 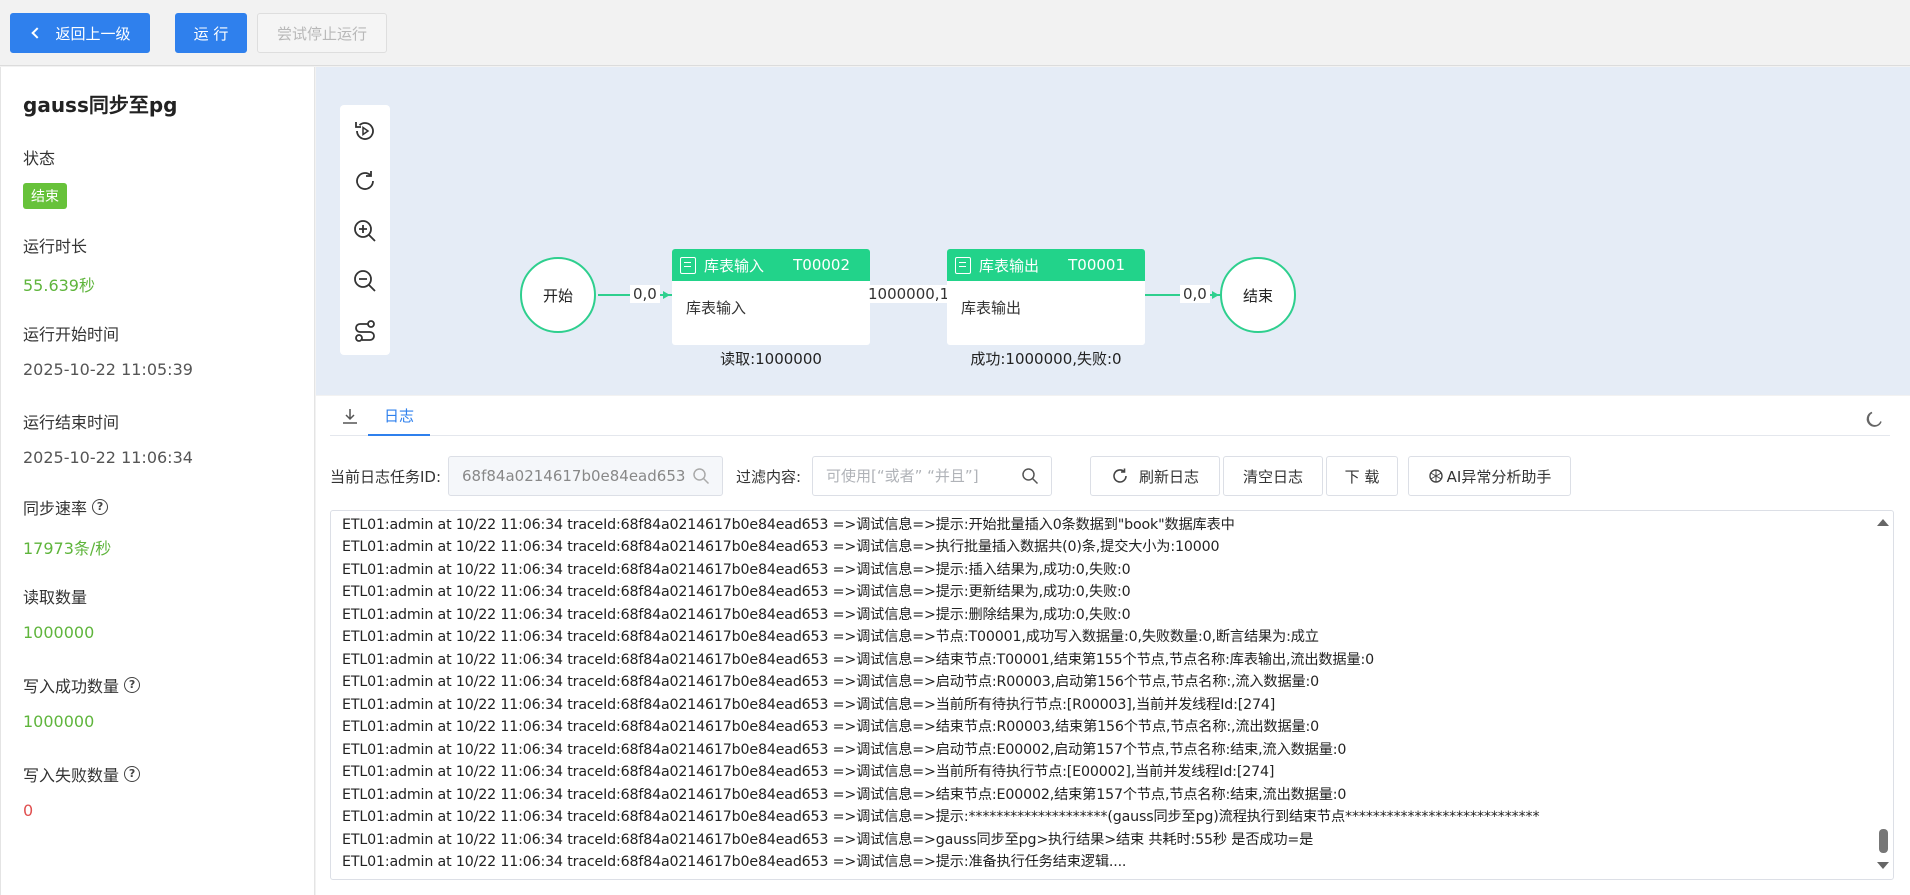 I want to click on refresh-log-label: 刷新日志, so click(x=1168, y=476).